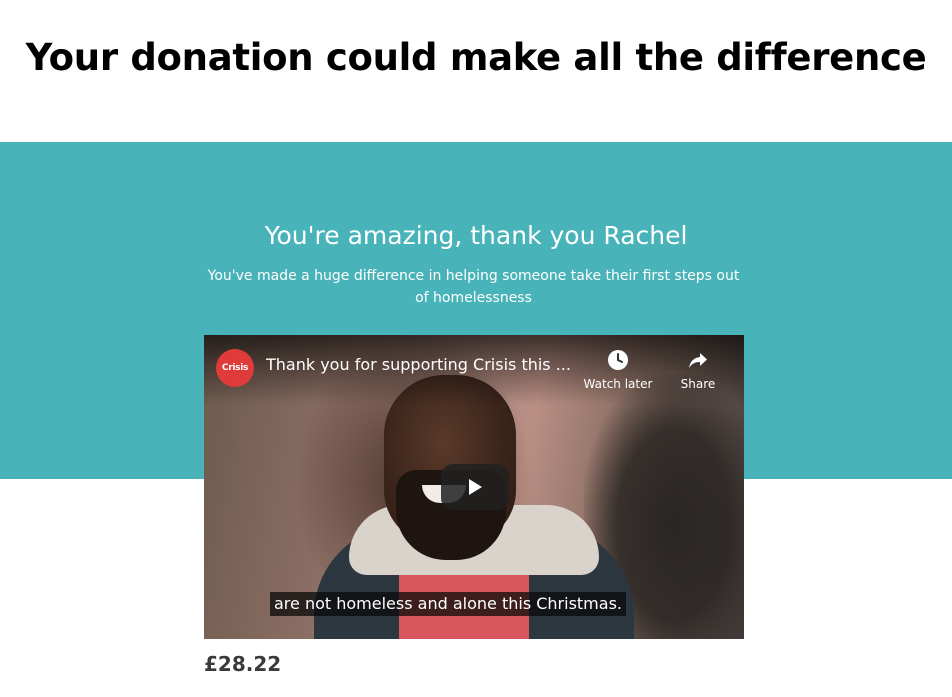  Describe the element at coordinates (243, 664) in the screenshot. I see `donation-amount: £28.22` at that location.